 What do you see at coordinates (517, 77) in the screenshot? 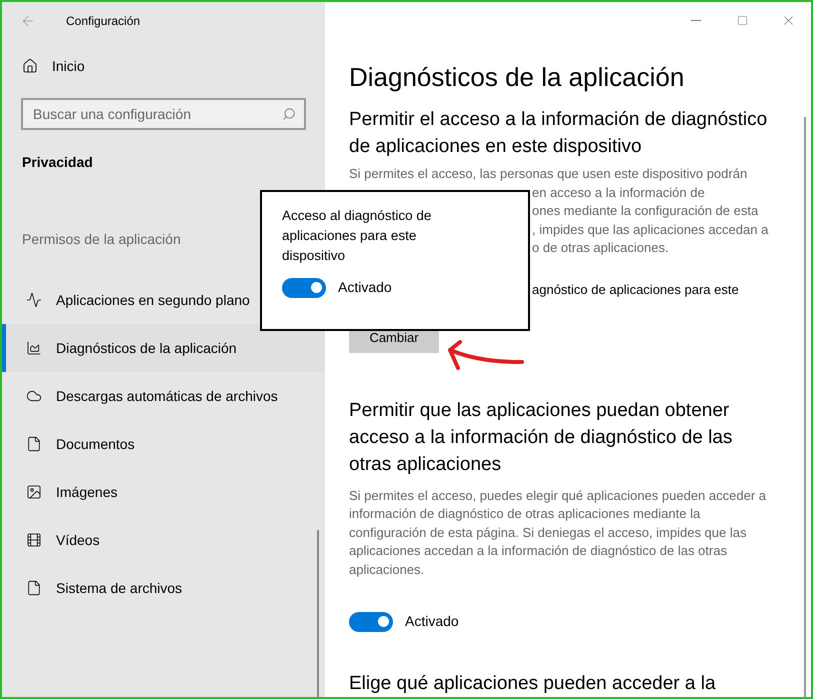
I see `page-title: Diagnósticos de la aplicación` at bounding box center [517, 77].